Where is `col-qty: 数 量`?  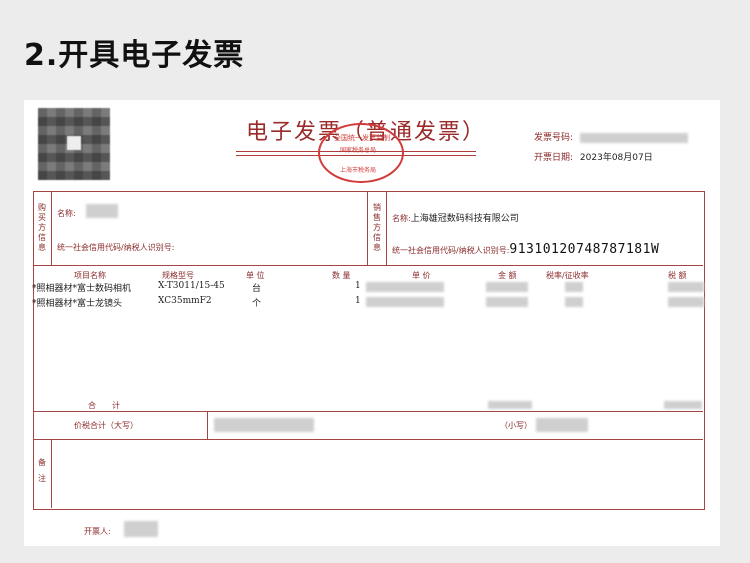 col-qty: 数 量 is located at coordinates (341, 275).